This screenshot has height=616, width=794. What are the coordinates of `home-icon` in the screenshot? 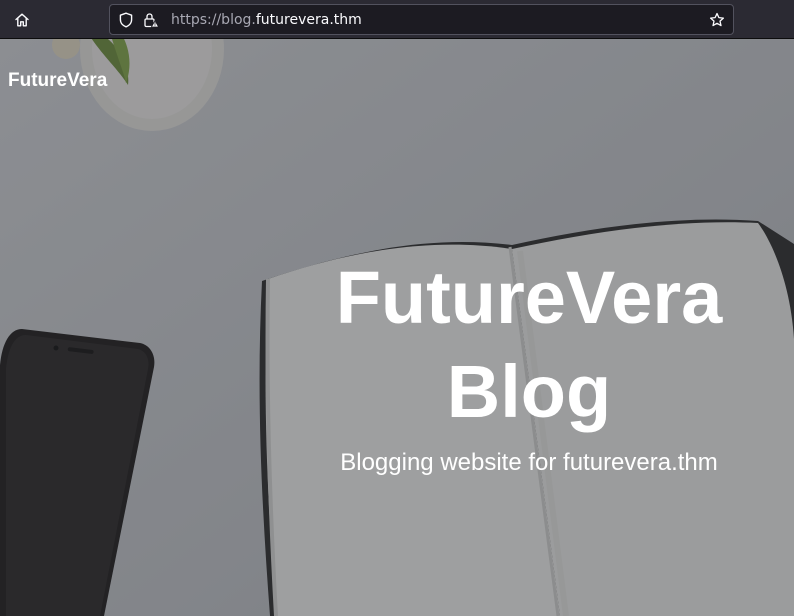 It's located at (22, 20).